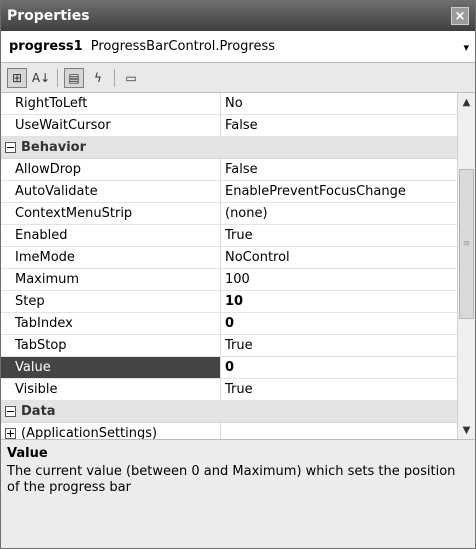  What do you see at coordinates (41, 235) in the screenshot?
I see `property-name-text: Enabled` at bounding box center [41, 235].